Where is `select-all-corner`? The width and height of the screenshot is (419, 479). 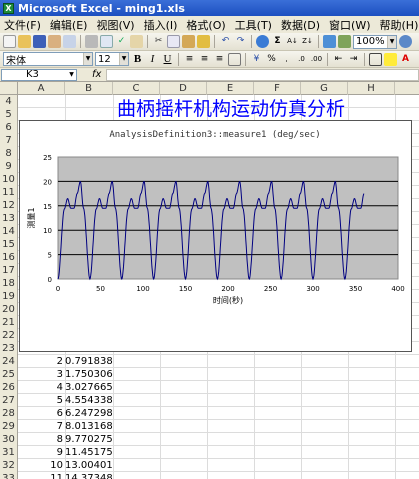 select-all-corner is located at coordinates (9, 88).